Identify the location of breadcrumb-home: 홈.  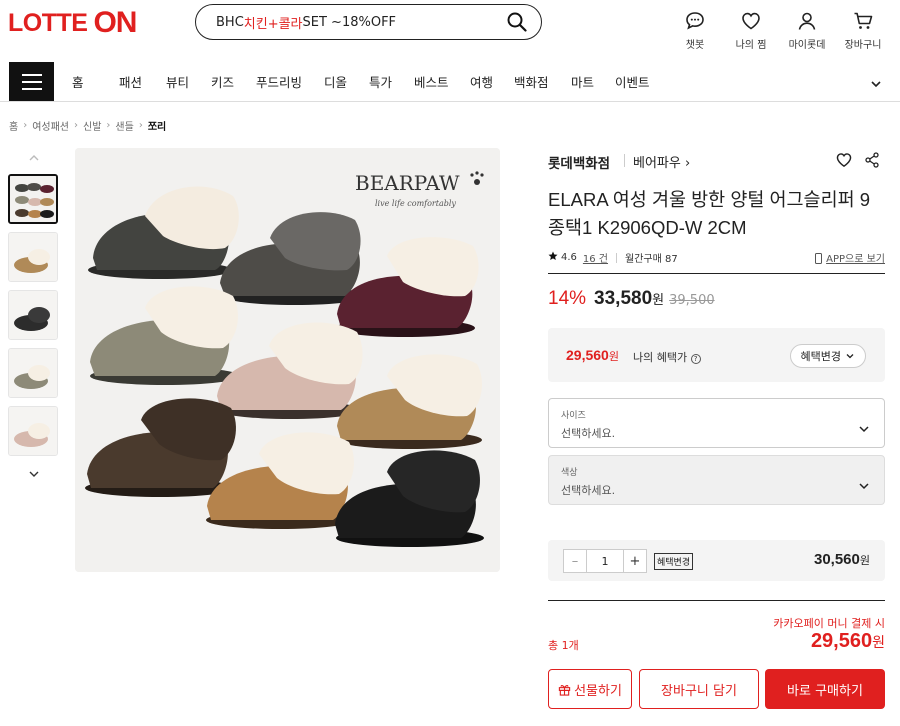
(13, 125).